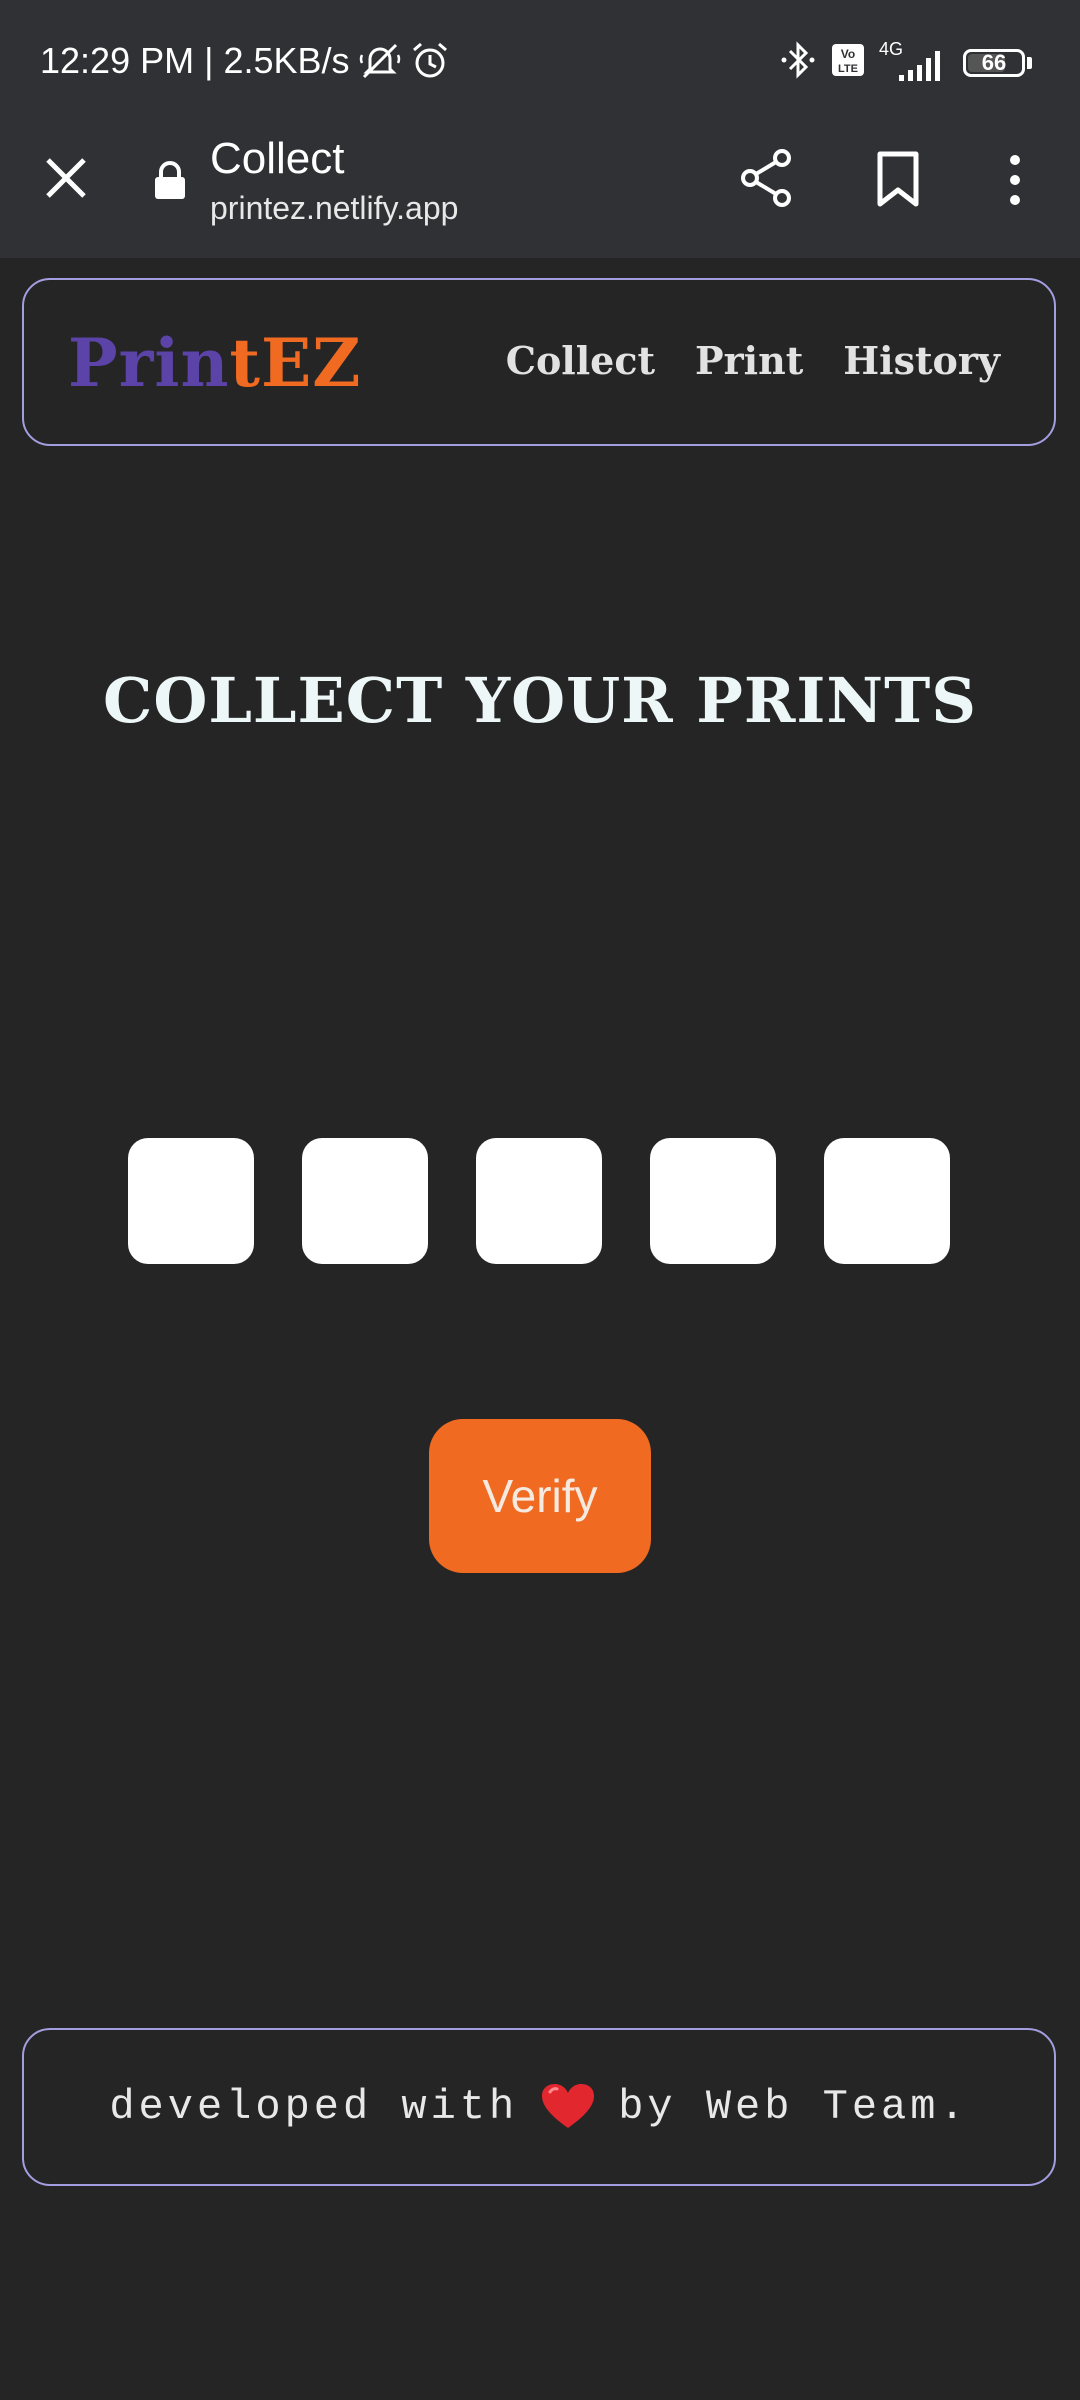  Describe the element at coordinates (170, 180) in the screenshot. I see `lock-icon` at that location.